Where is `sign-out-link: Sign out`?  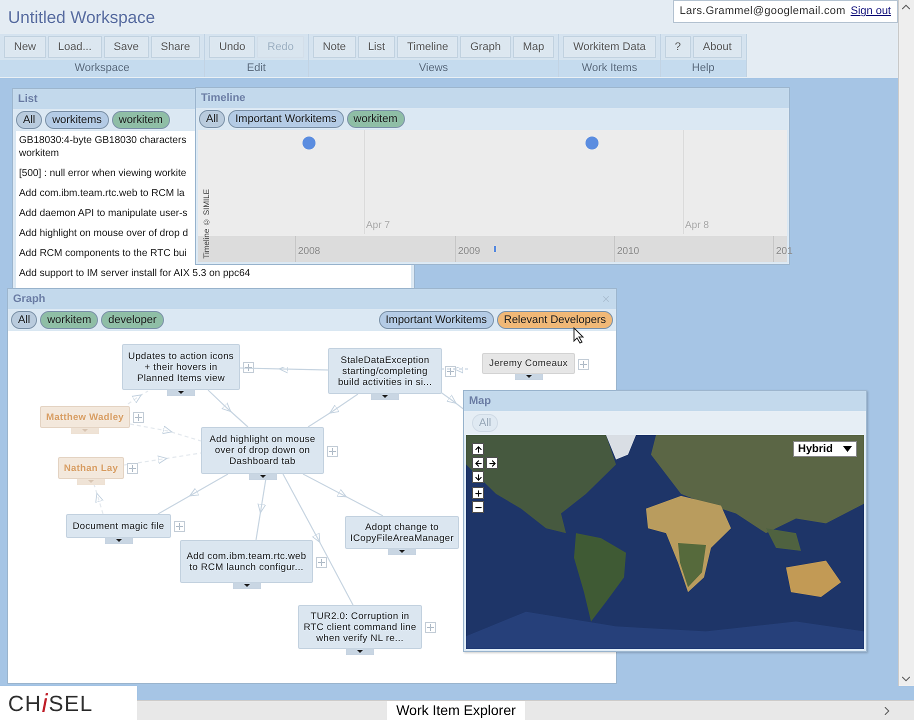 sign-out-link: Sign out is located at coordinates (870, 11).